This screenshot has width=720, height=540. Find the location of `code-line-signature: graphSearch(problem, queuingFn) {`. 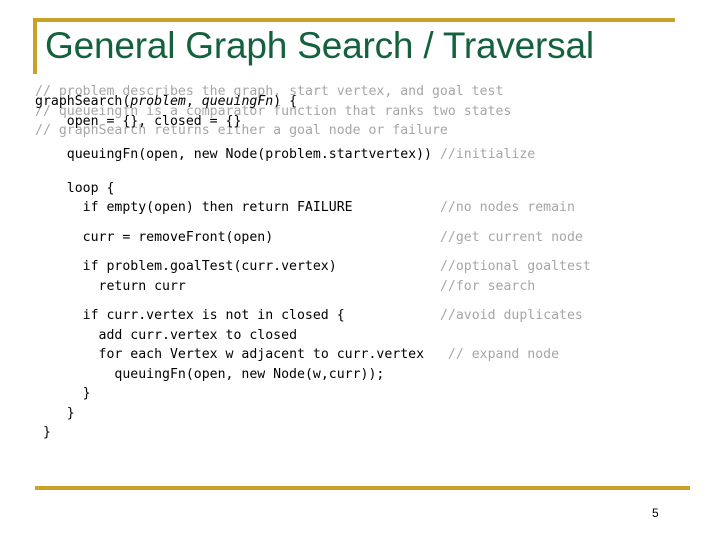

code-line-signature: graphSearch(problem, queuingFn) { is located at coordinates (166, 101).